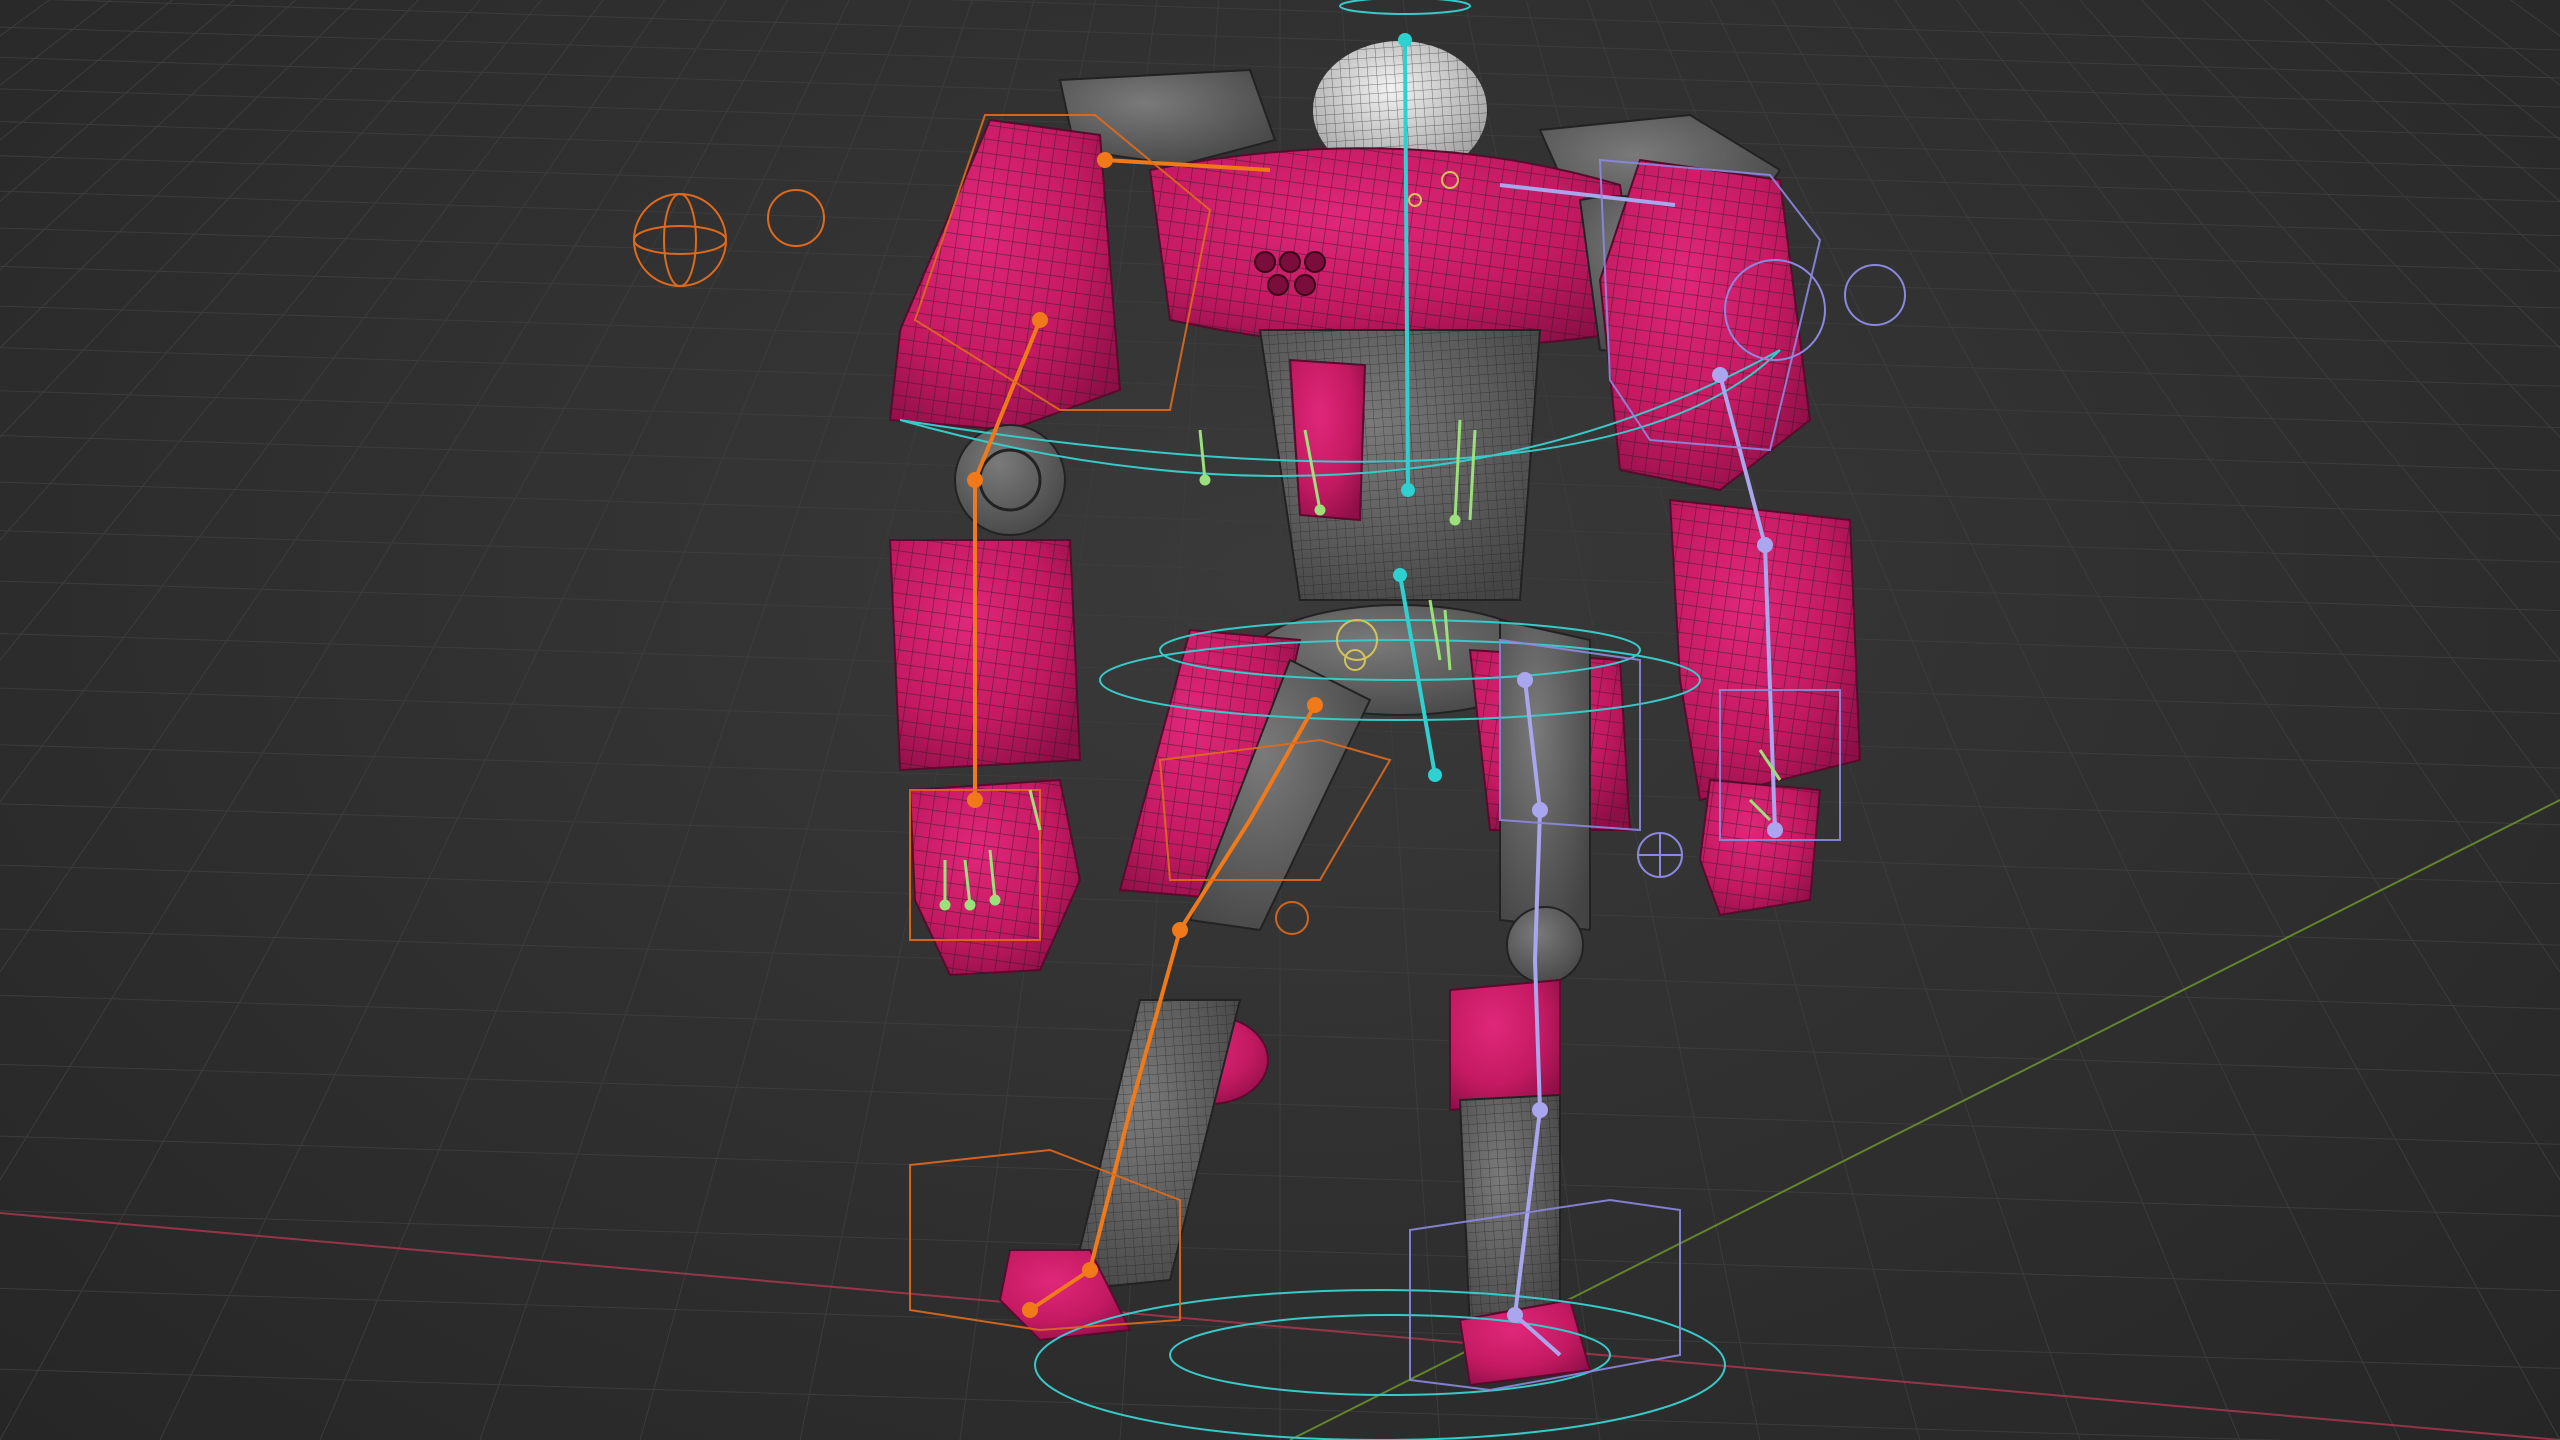  Describe the element at coordinates (1545, 945) in the screenshot. I see `right-knee-joint` at that location.